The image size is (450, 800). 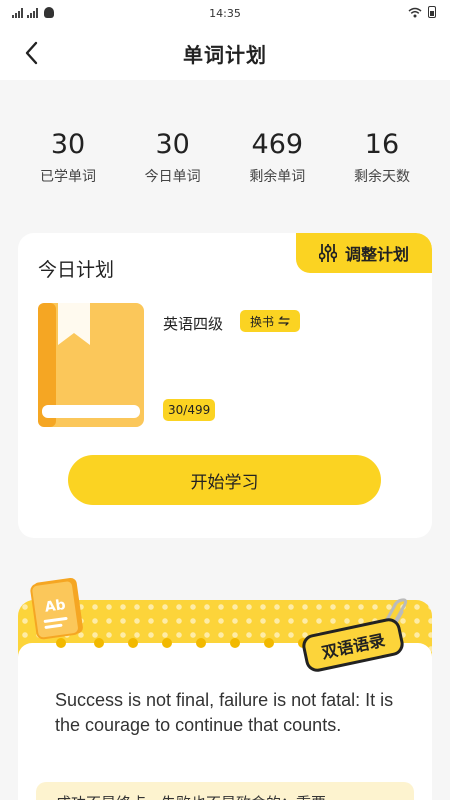 I want to click on qq-icon, so click(x=49, y=12).